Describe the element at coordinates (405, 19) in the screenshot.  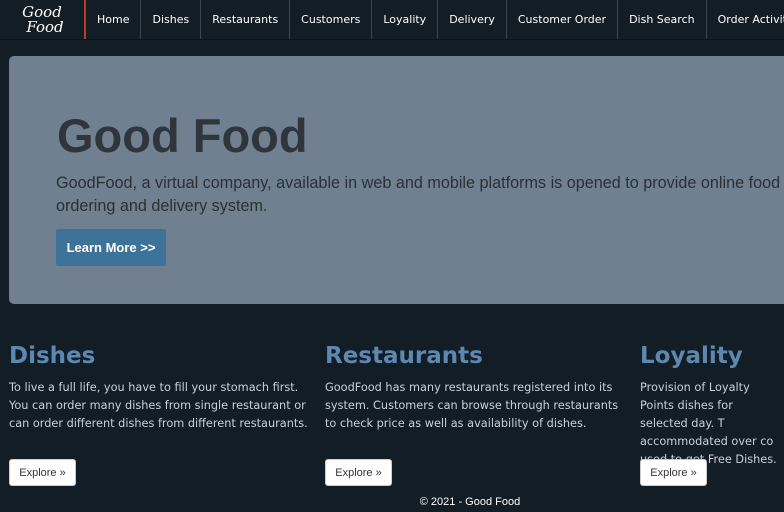
I see `nav-item-loyality: Loyality` at that location.